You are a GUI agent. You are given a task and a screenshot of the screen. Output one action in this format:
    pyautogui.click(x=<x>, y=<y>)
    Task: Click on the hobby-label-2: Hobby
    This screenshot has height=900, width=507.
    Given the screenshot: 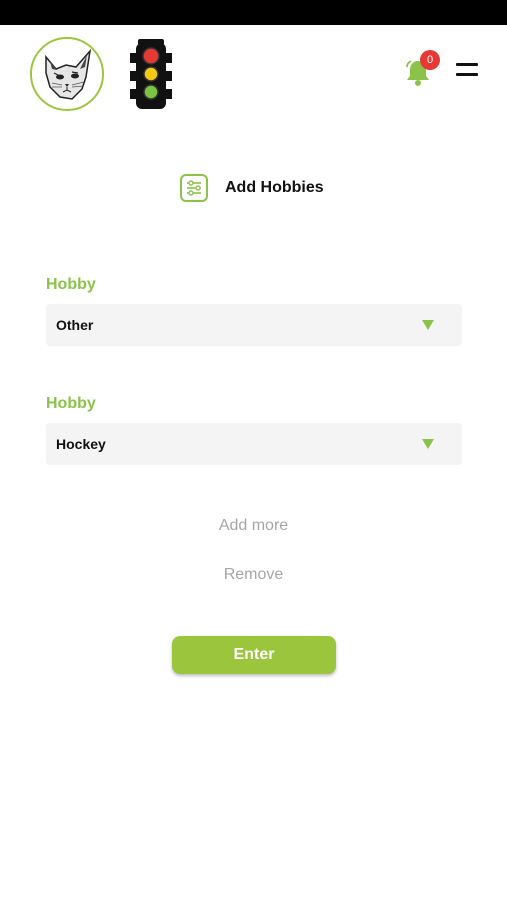 What is the action you would take?
    pyautogui.click(x=71, y=403)
    